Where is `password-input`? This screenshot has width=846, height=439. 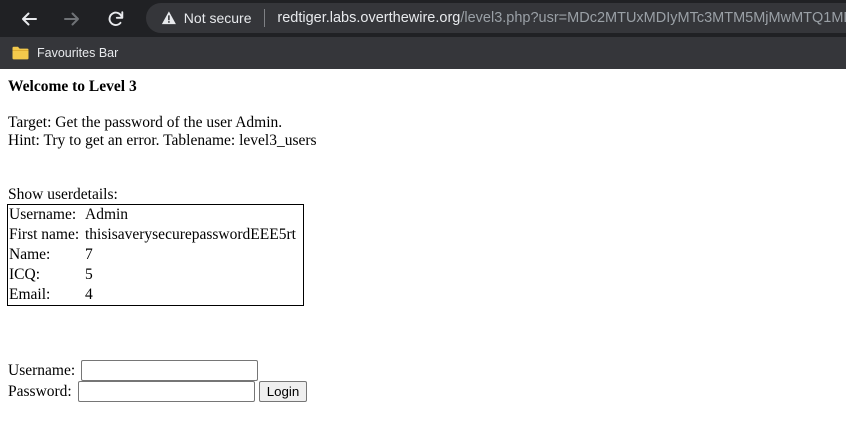 password-input is located at coordinates (166, 391).